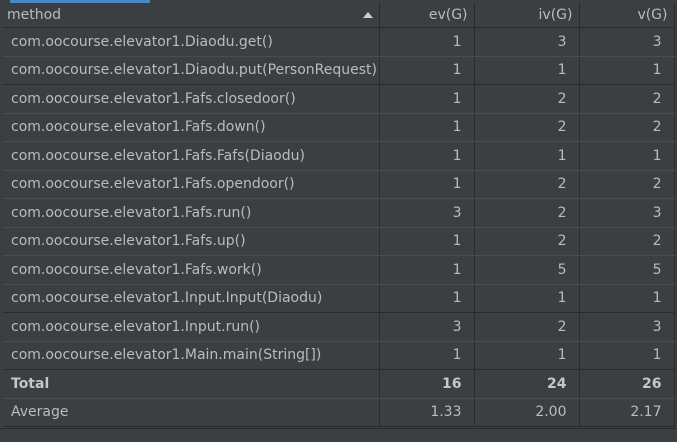  What do you see at coordinates (627, 384) in the screenshot?
I see `total-v: 26` at bounding box center [627, 384].